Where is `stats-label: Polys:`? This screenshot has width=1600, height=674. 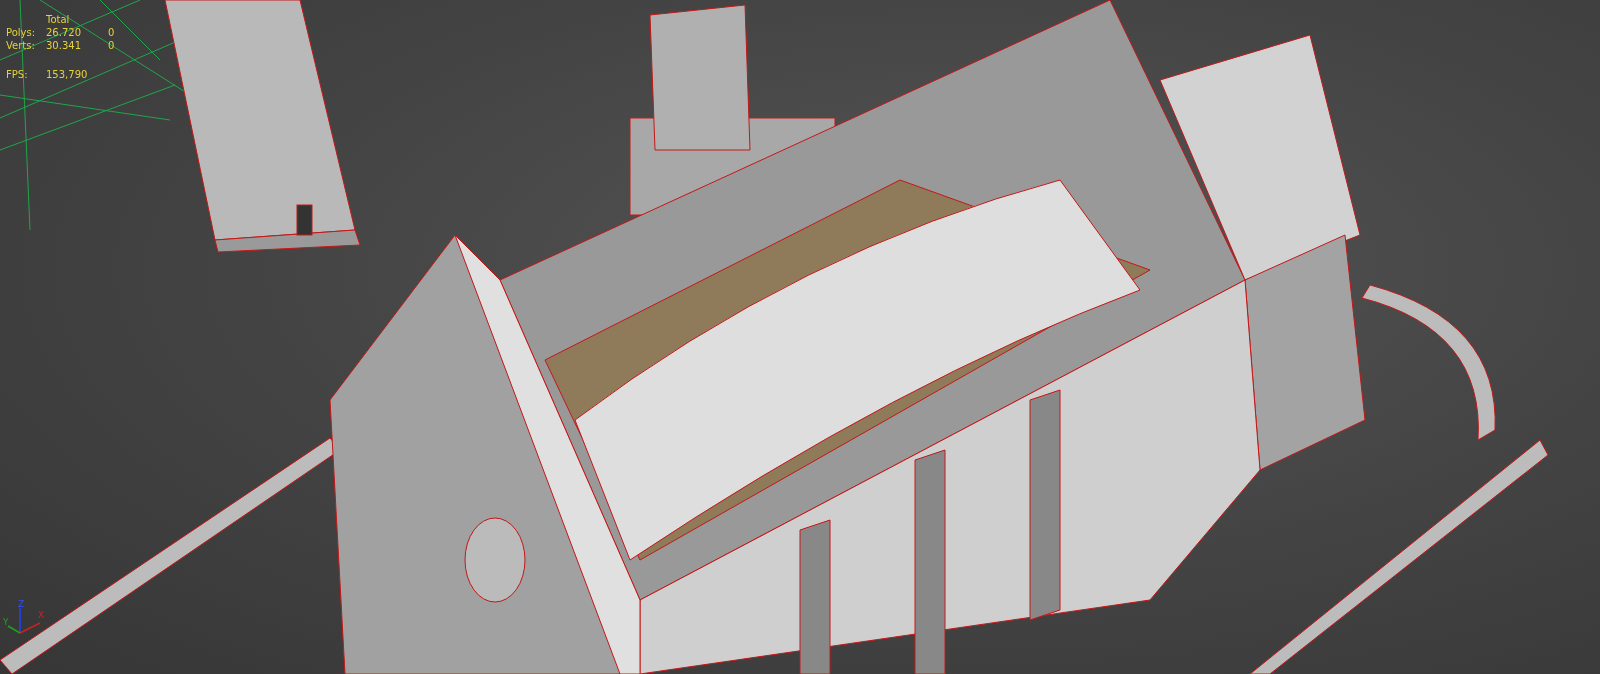
stats-label: Polys: is located at coordinates (21, 32).